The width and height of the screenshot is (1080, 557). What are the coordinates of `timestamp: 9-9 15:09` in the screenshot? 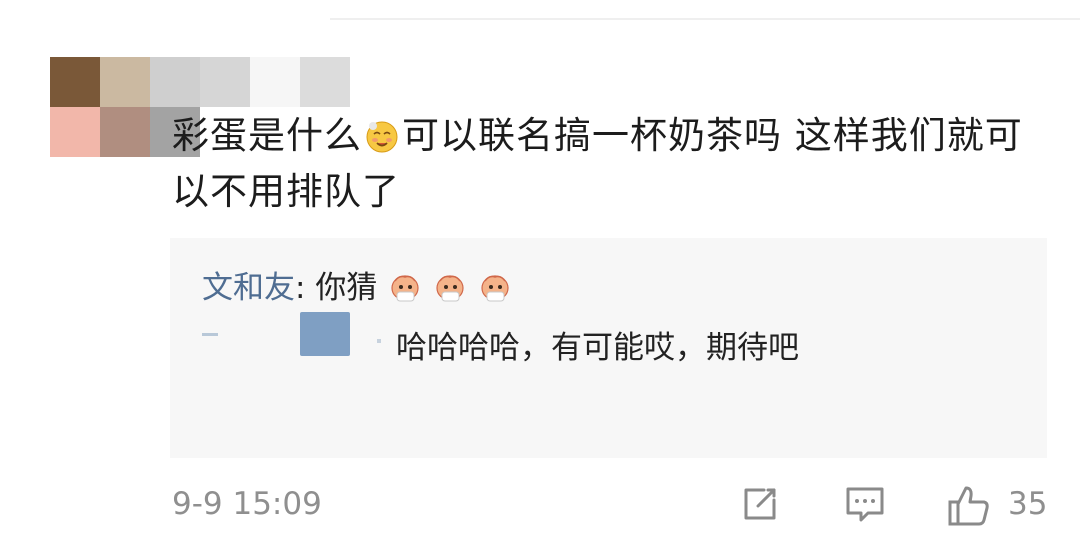 It's located at (247, 504).